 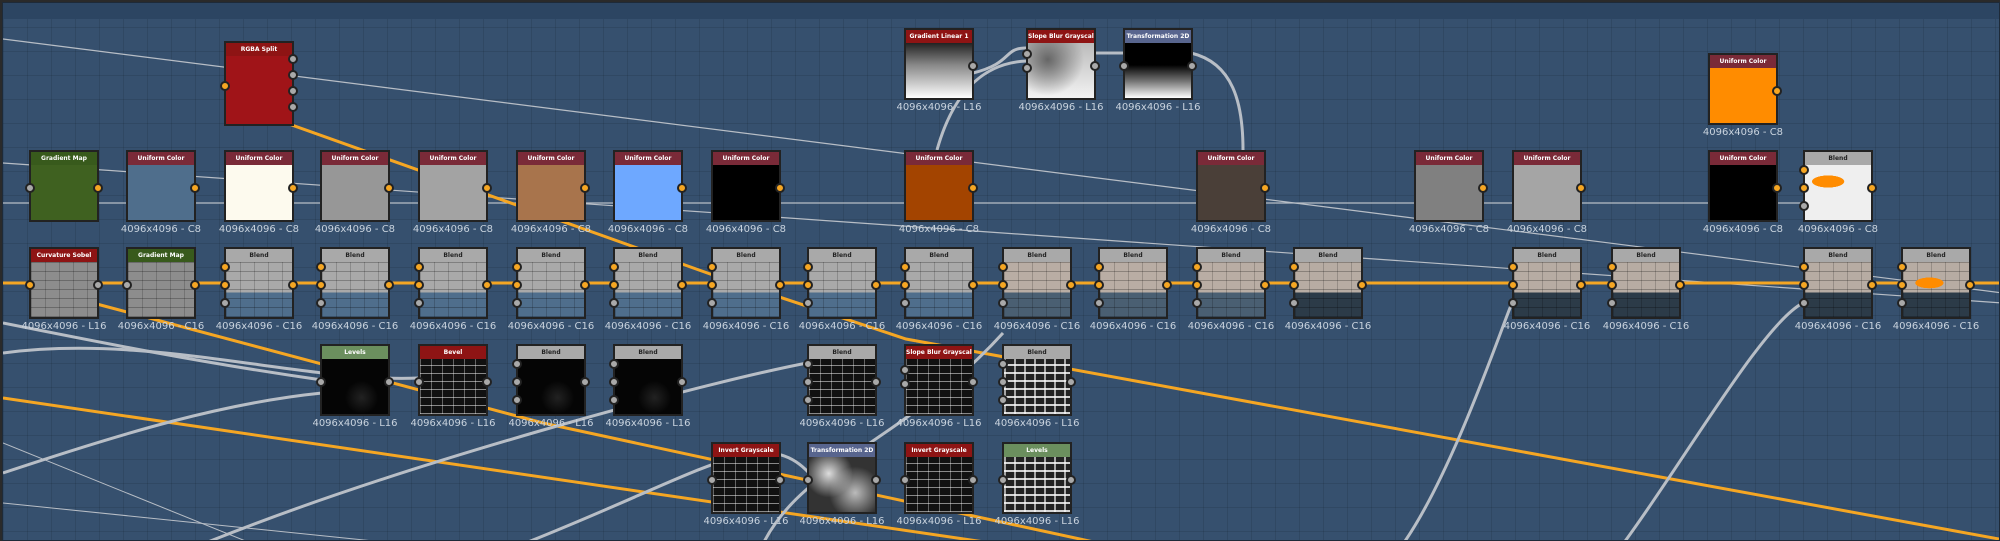 I want to click on node-gradient-map: Gradient Map, so click(x=161, y=283).